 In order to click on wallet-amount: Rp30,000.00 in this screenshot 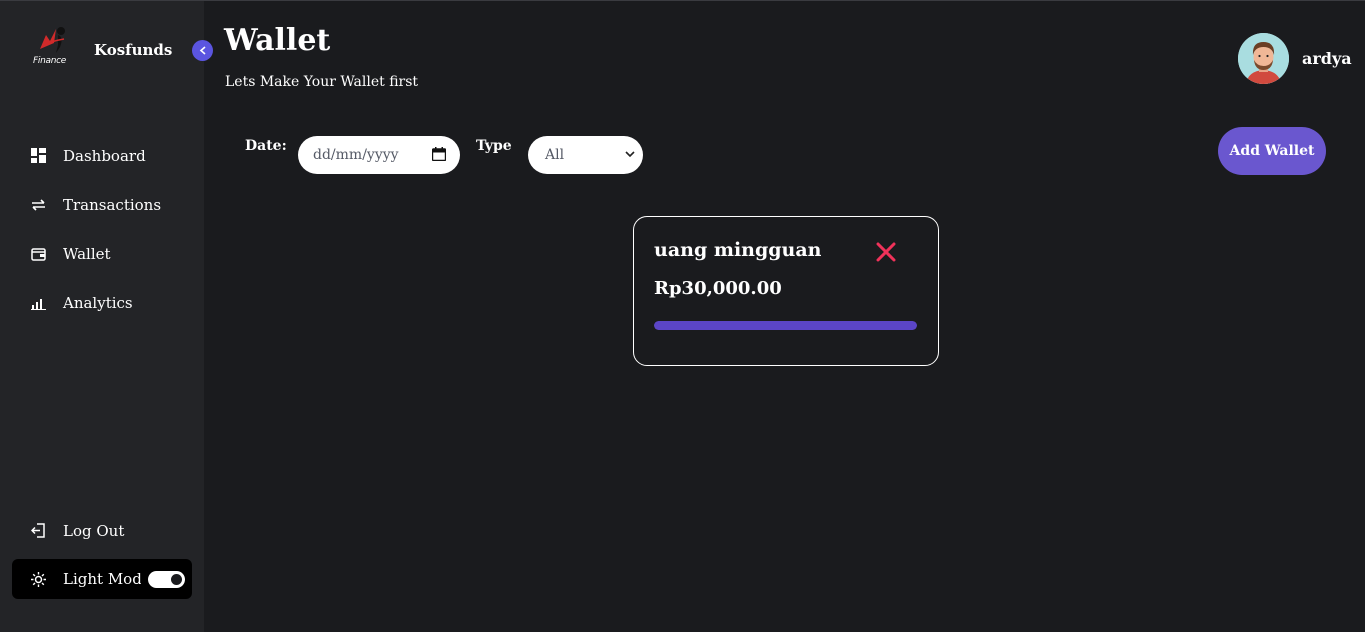, I will do `click(718, 288)`.